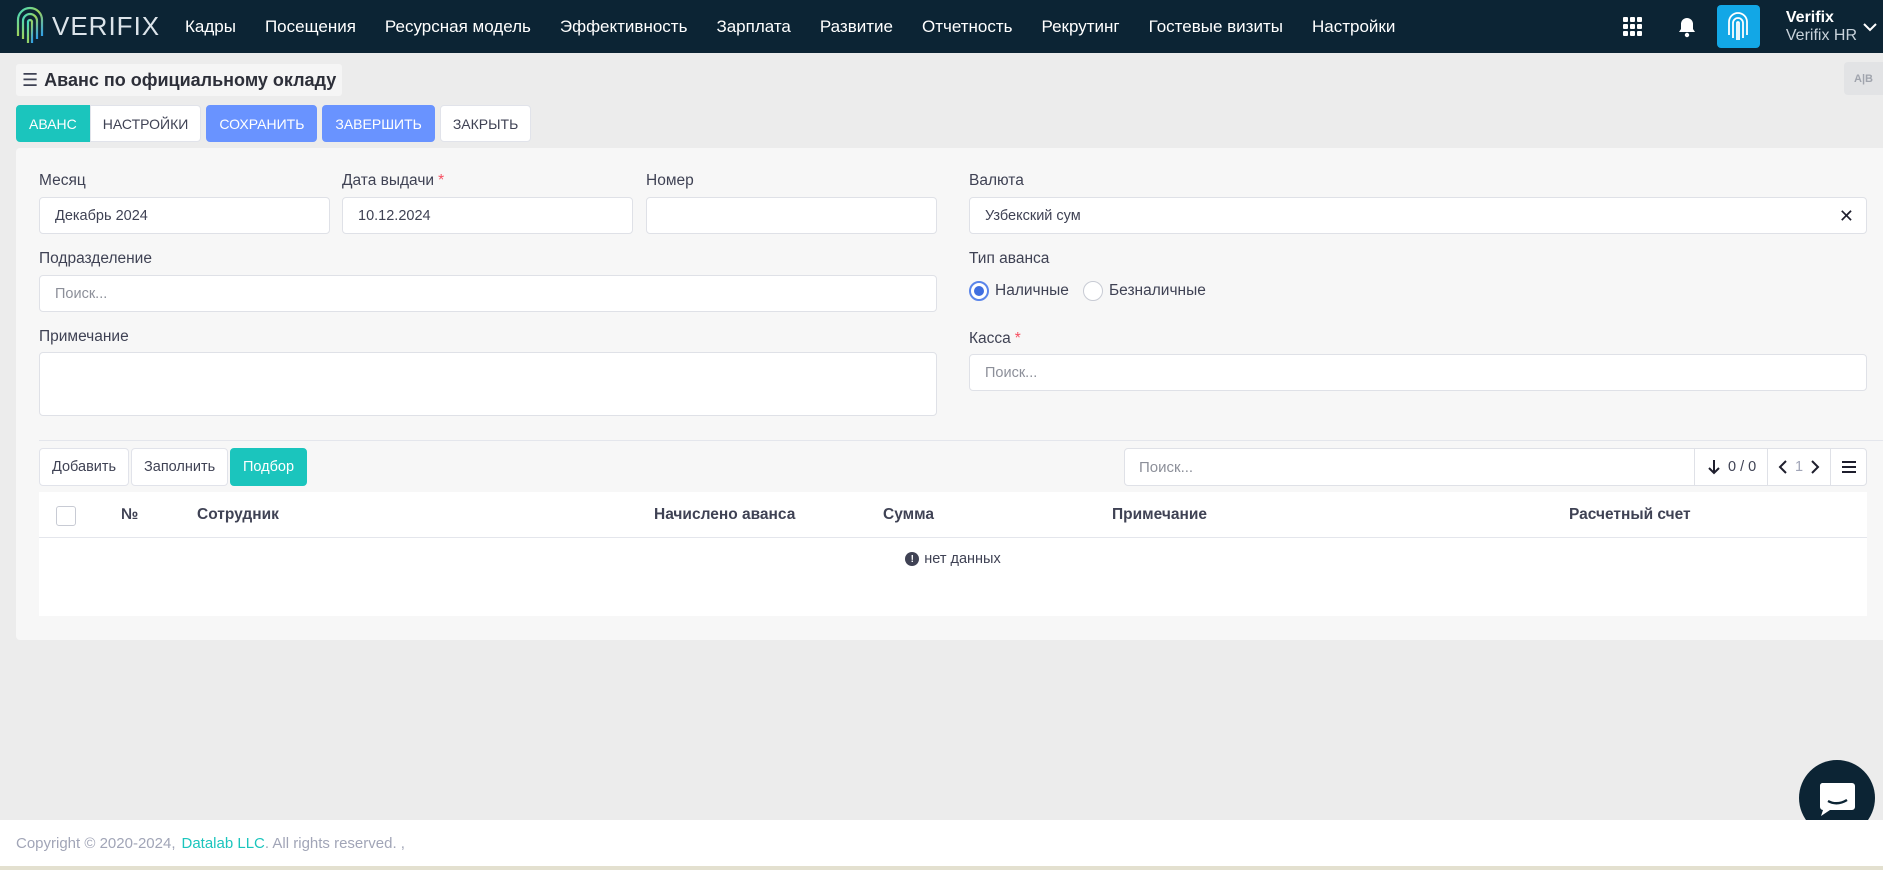 Image resolution: width=1883 pixels, height=870 pixels. What do you see at coordinates (145, 123) in the screenshot?
I see `tab-settings: НАСТРОЙКИ` at bounding box center [145, 123].